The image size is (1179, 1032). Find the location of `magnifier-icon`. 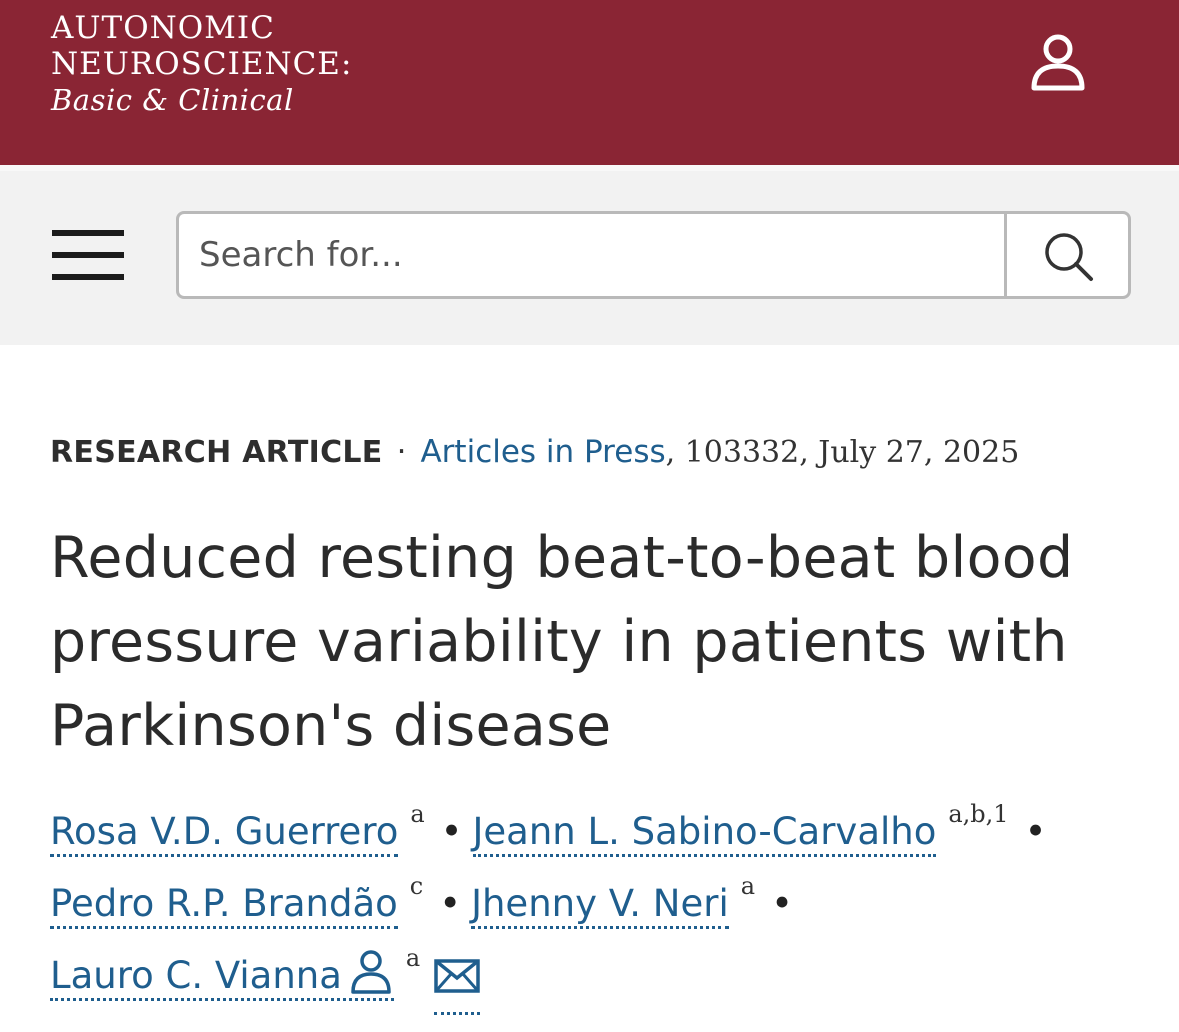

magnifier-icon is located at coordinates (1069, 257).